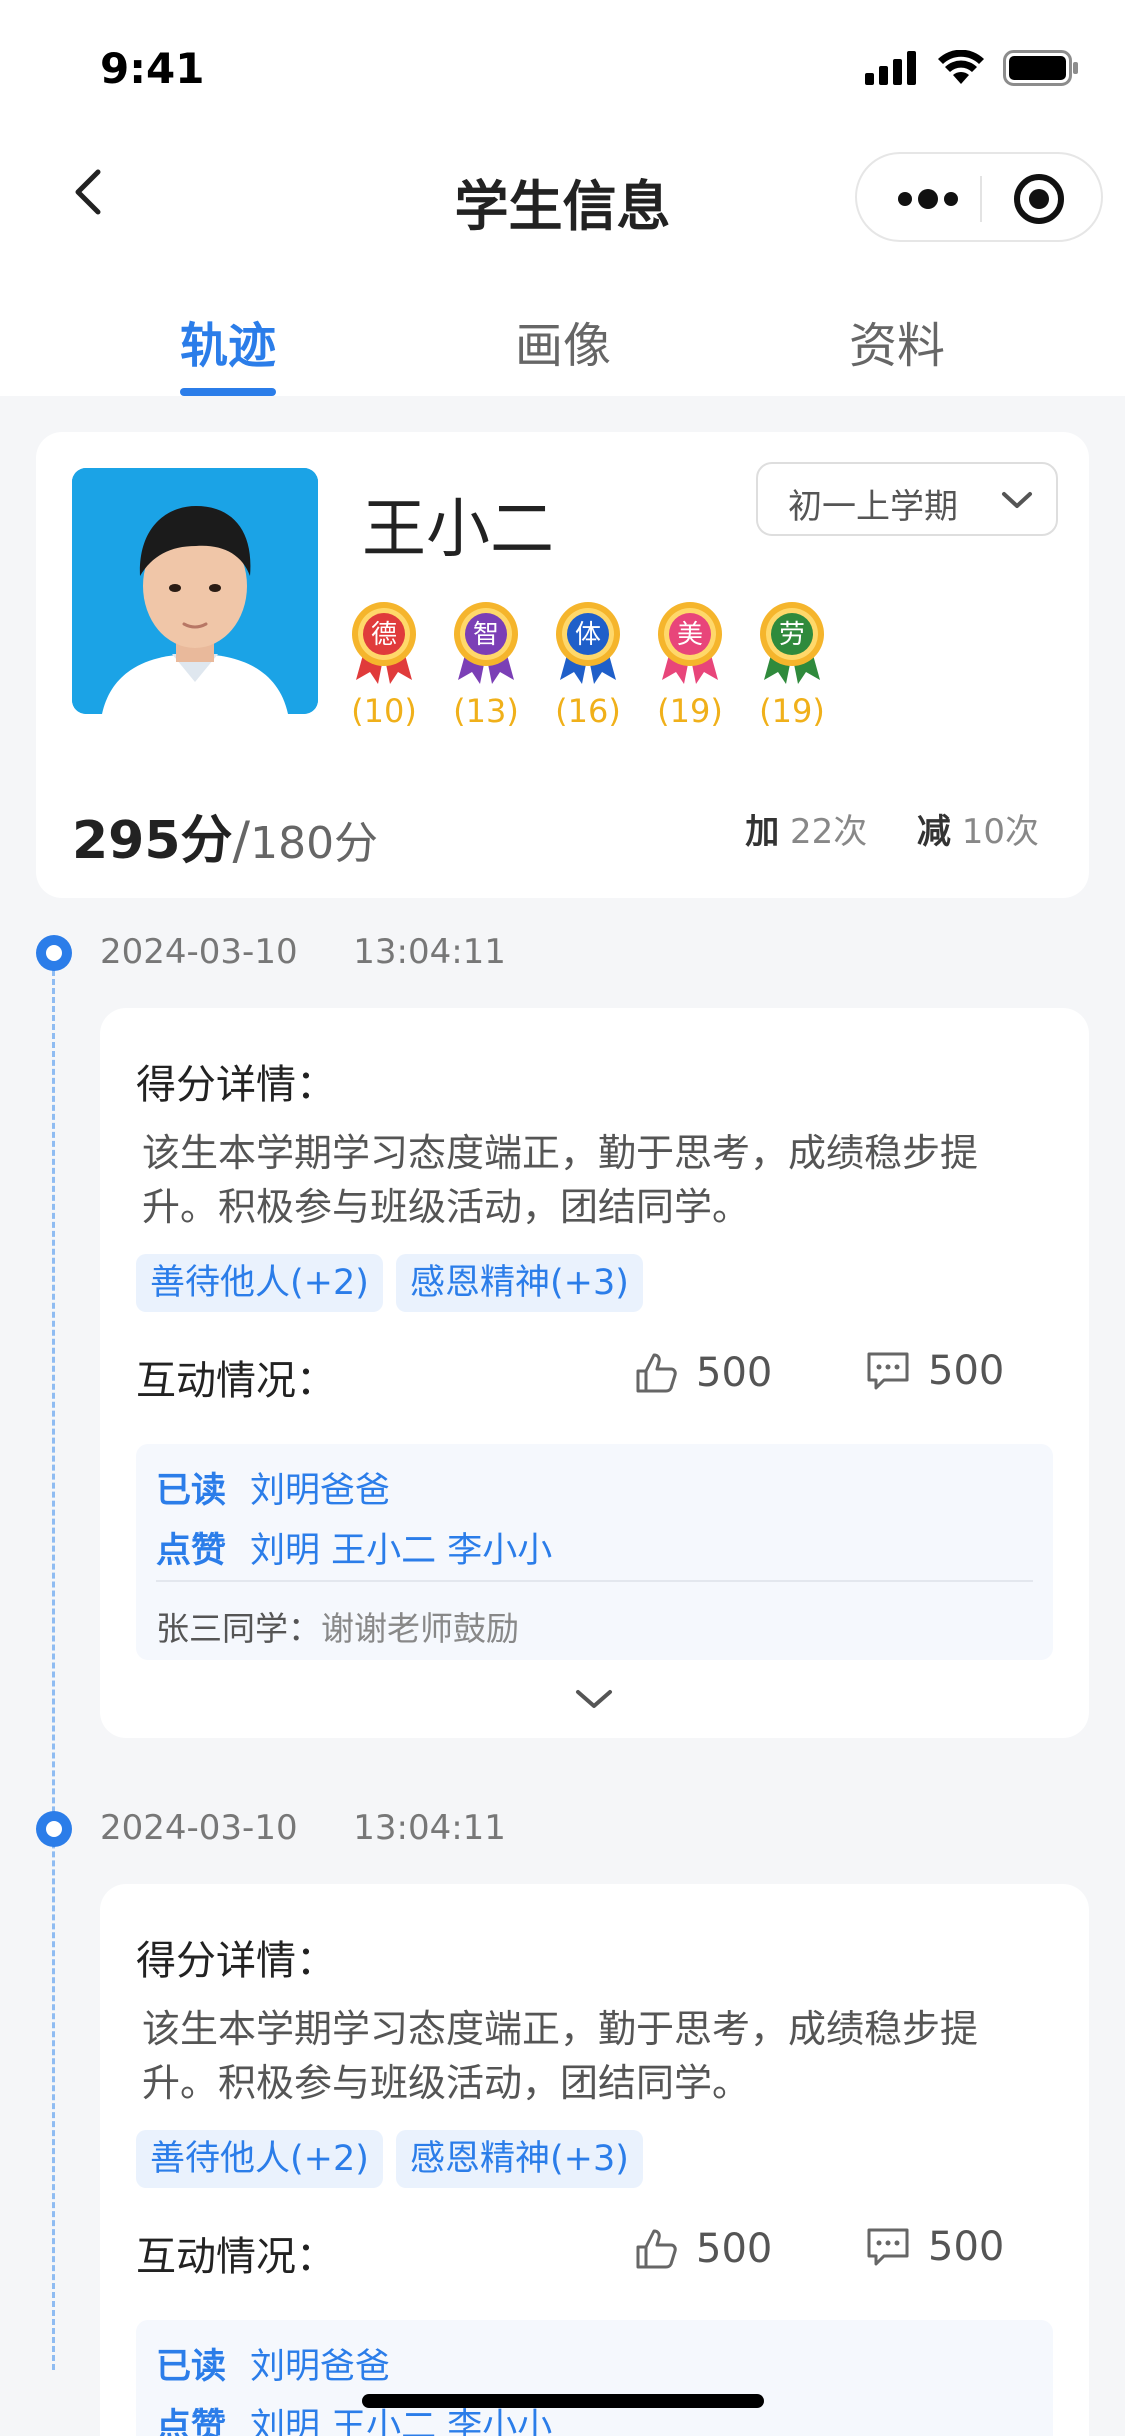 The image size is (1125, 2436). I want to click on tab-track: 轨迹, so click(228, 341).